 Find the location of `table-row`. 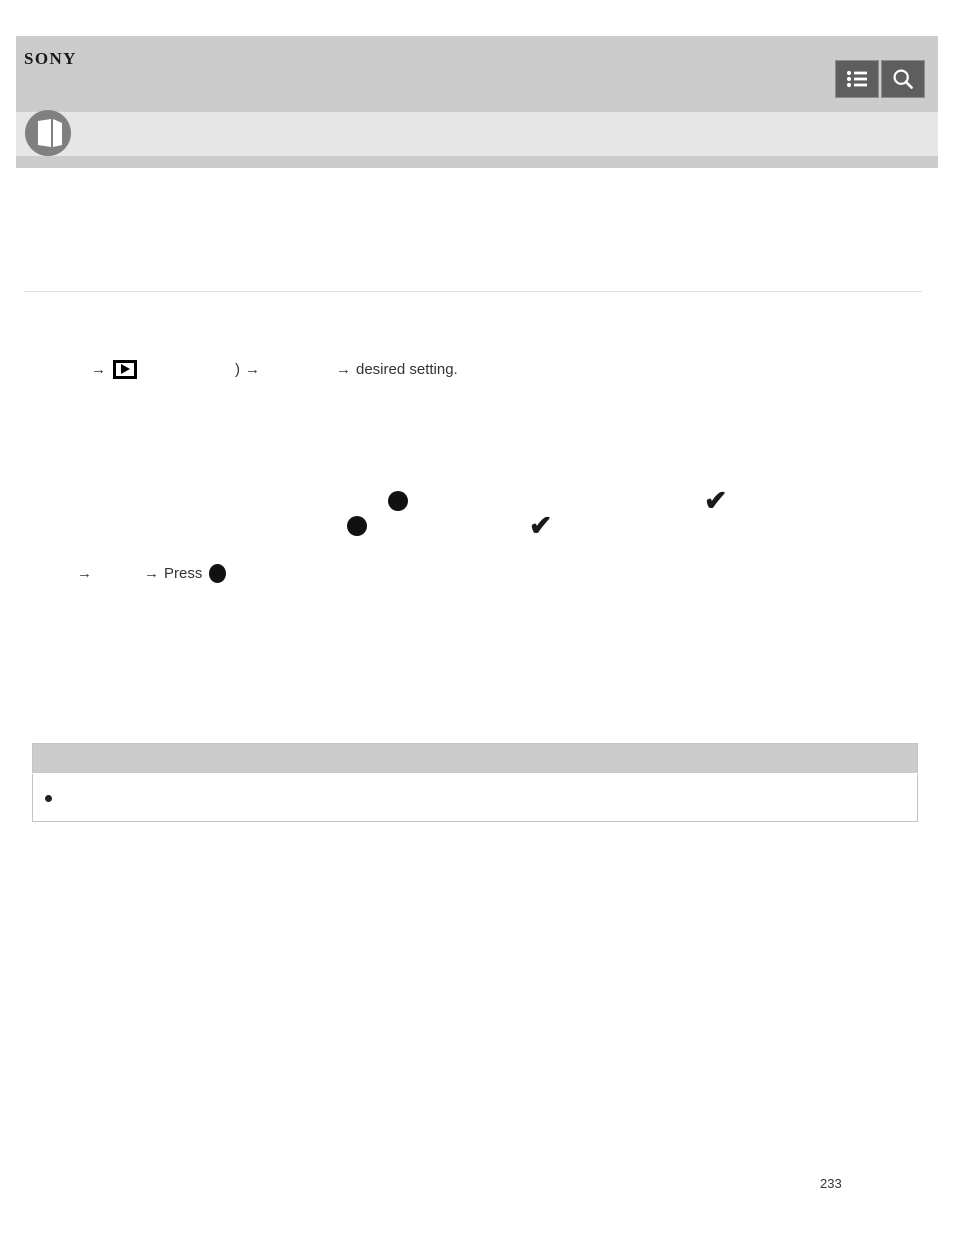

table-row is located at coordinates (475, 797).